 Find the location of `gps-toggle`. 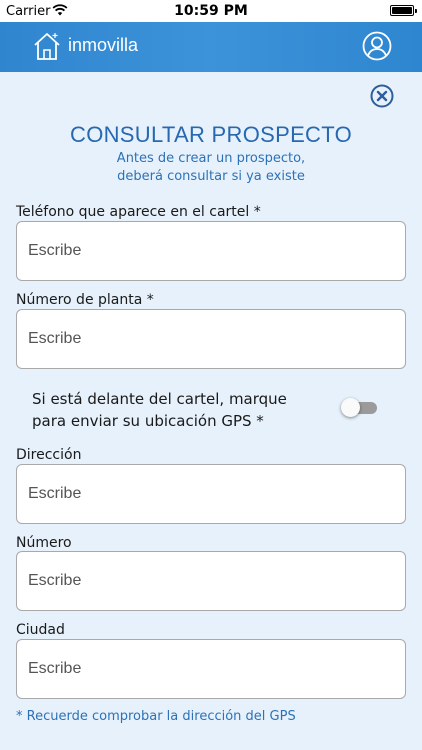

gps-toggle is located at coordinates (359, 407).